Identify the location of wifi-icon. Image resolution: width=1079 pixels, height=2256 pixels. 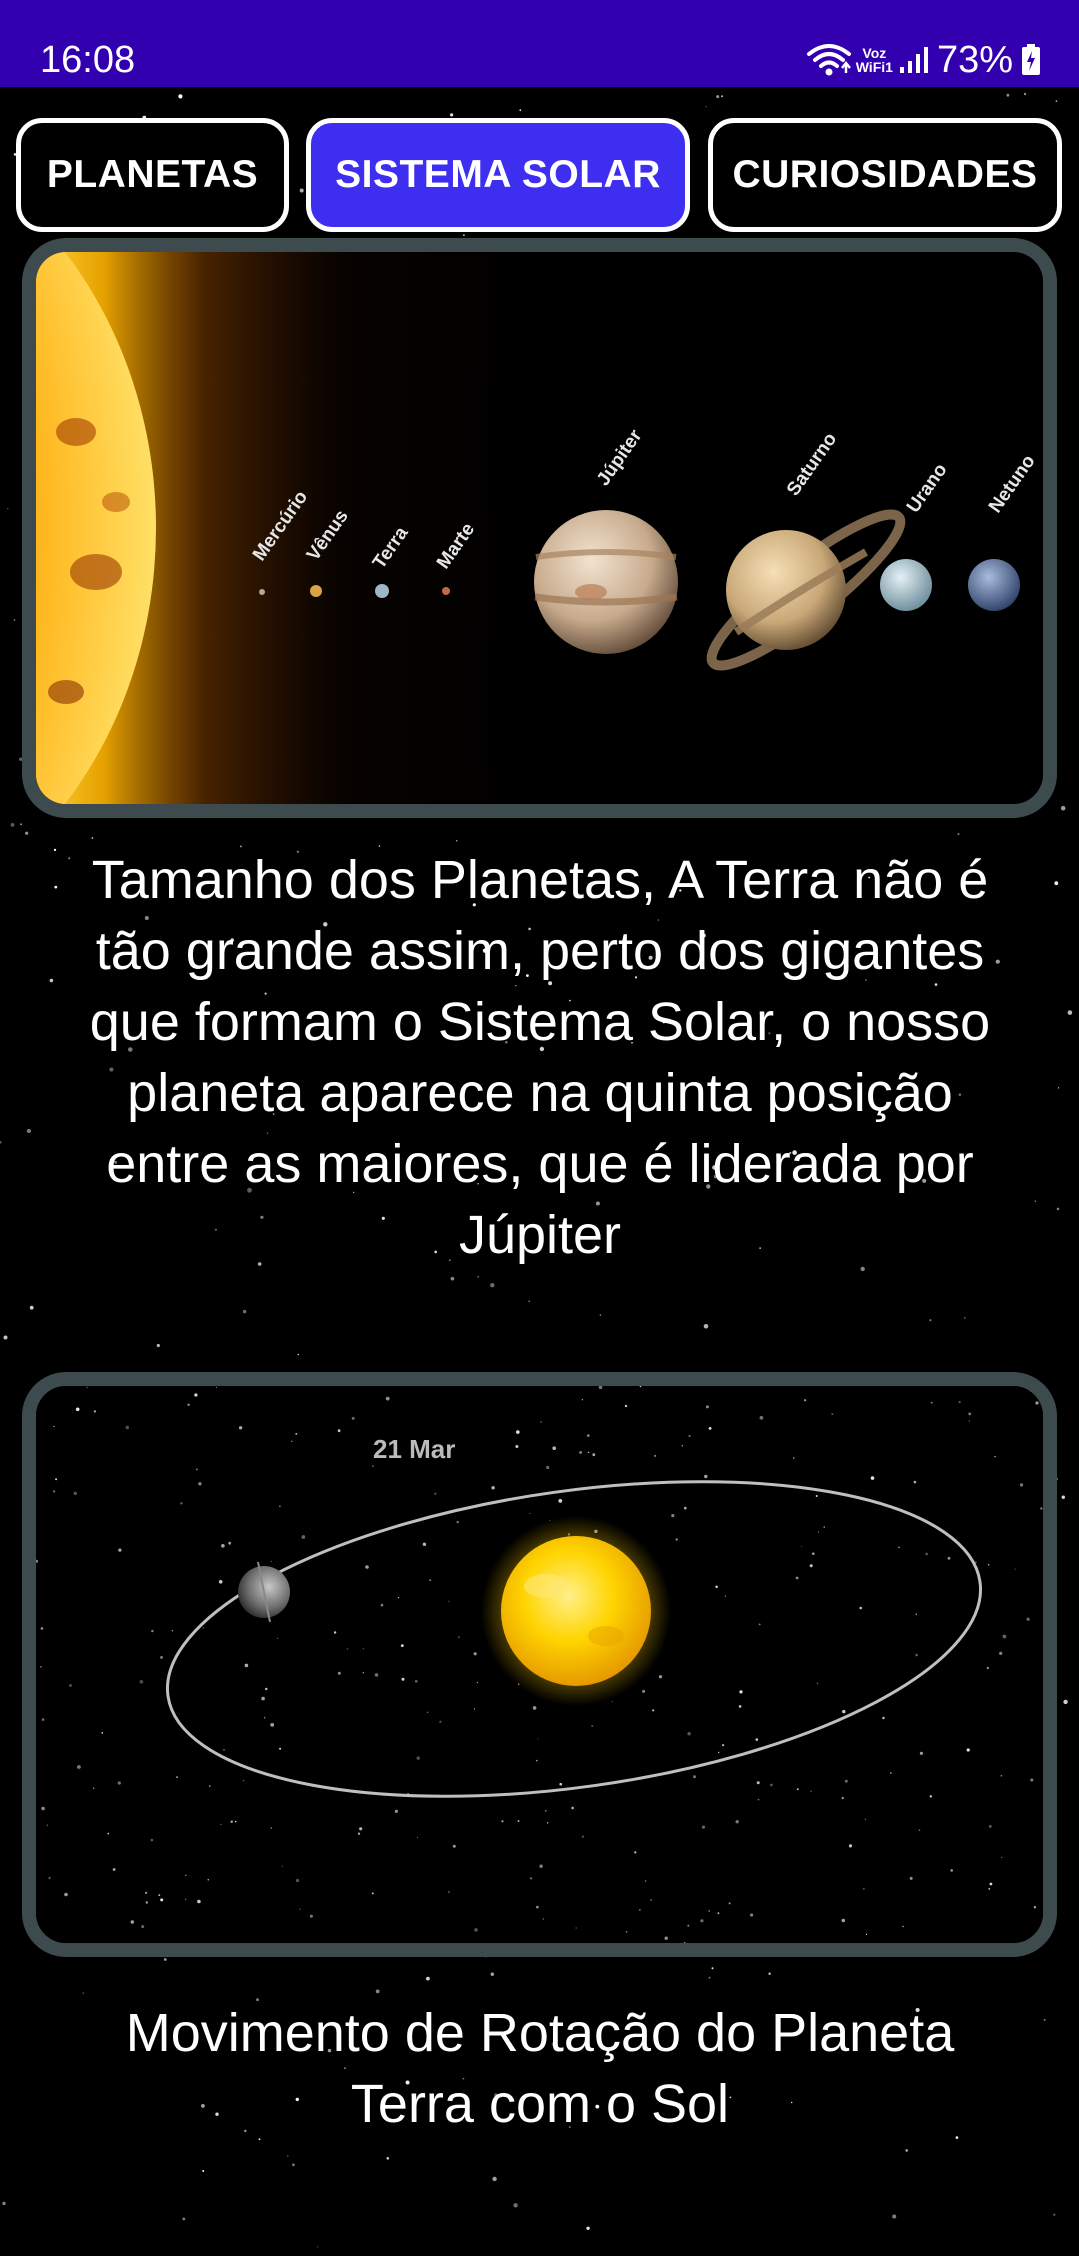
(829, 60).